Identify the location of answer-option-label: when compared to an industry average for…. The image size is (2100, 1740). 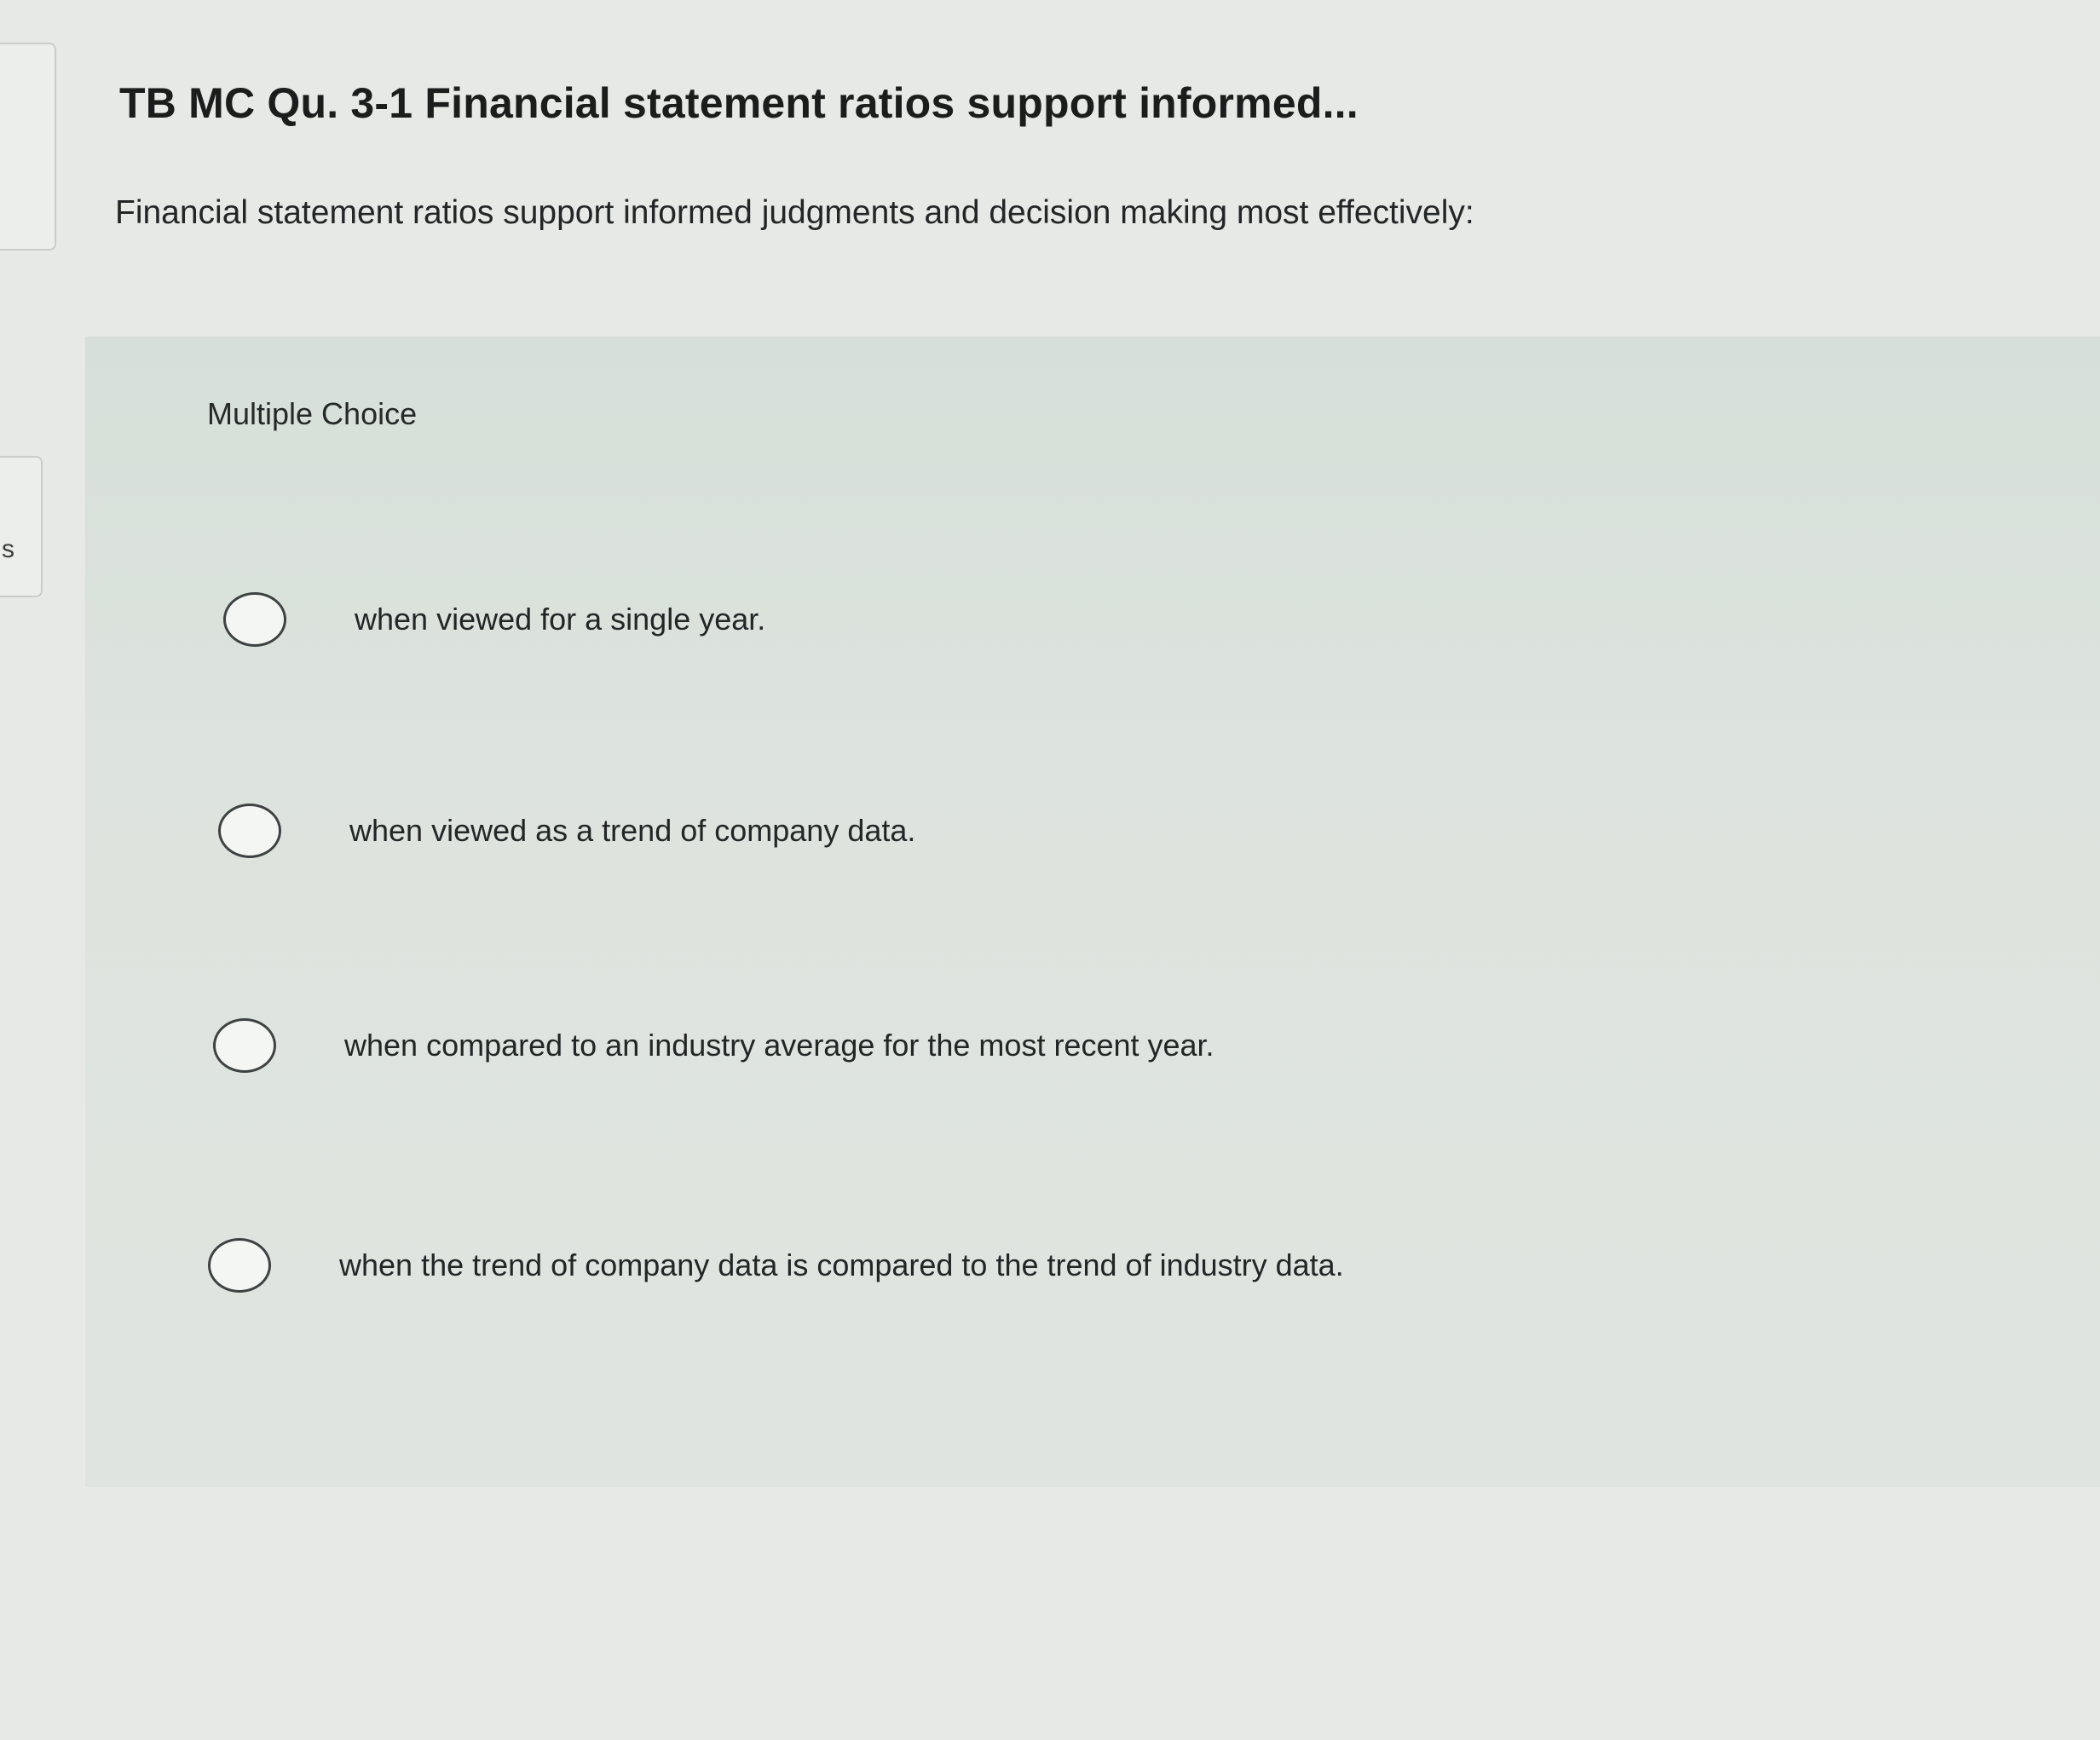
(779, 1045).